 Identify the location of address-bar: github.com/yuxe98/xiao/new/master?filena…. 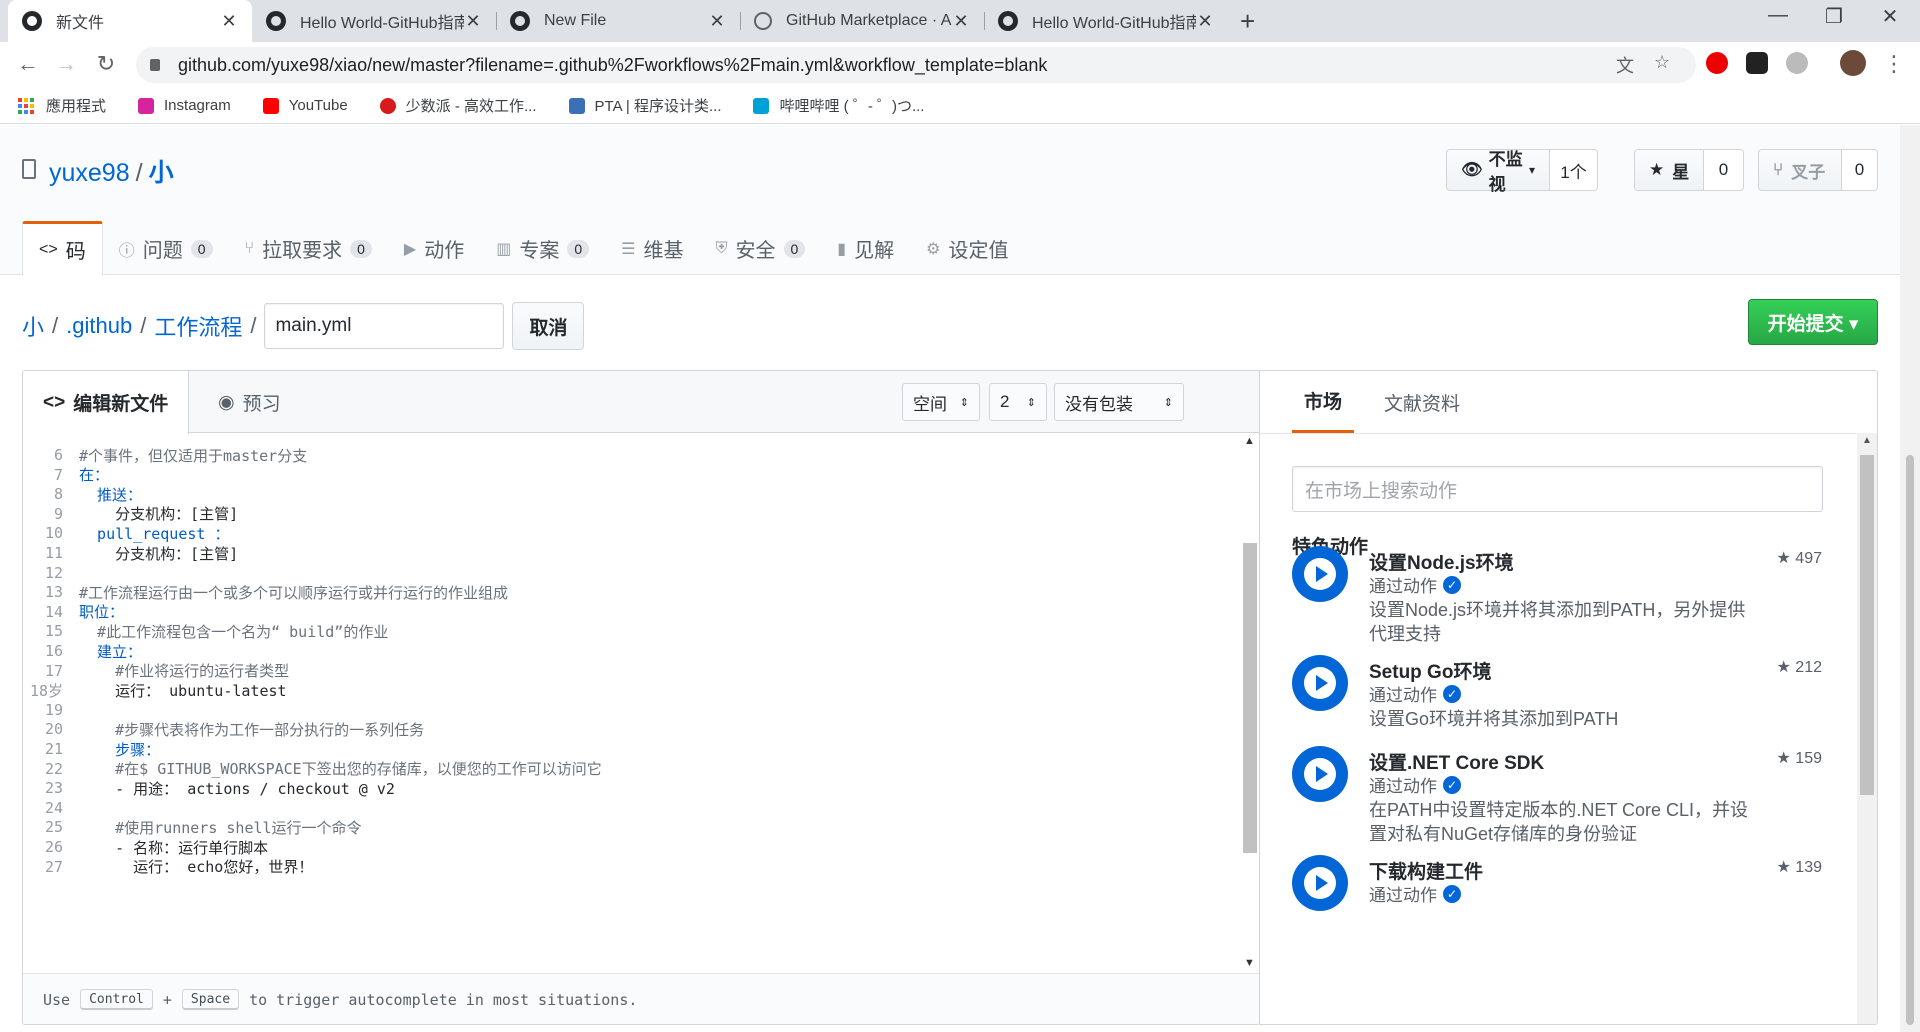
(916, 65).